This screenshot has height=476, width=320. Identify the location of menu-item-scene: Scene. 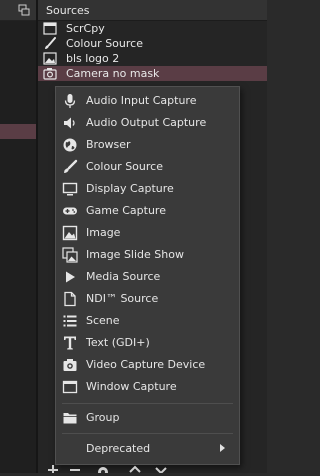
(147, 321).